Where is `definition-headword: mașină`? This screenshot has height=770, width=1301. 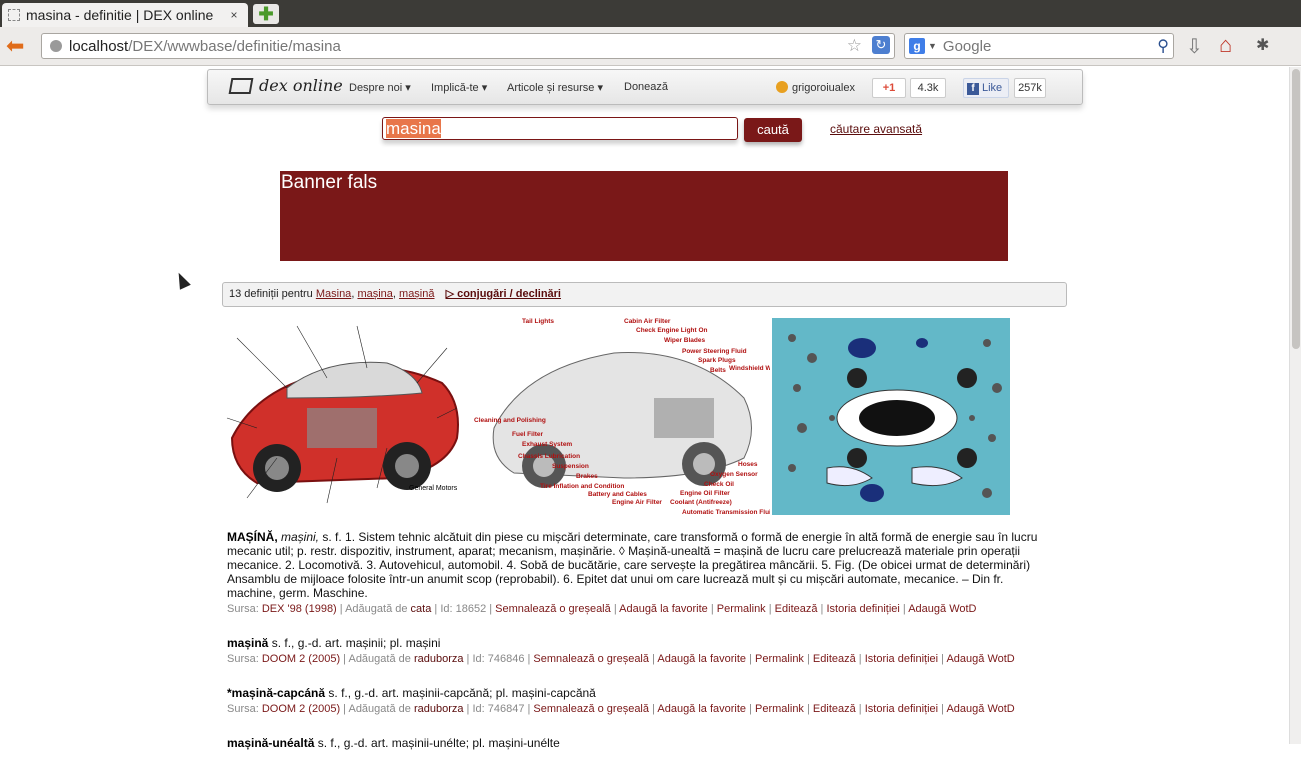 definition-headword: mașină is located at coordinates (248, 643).